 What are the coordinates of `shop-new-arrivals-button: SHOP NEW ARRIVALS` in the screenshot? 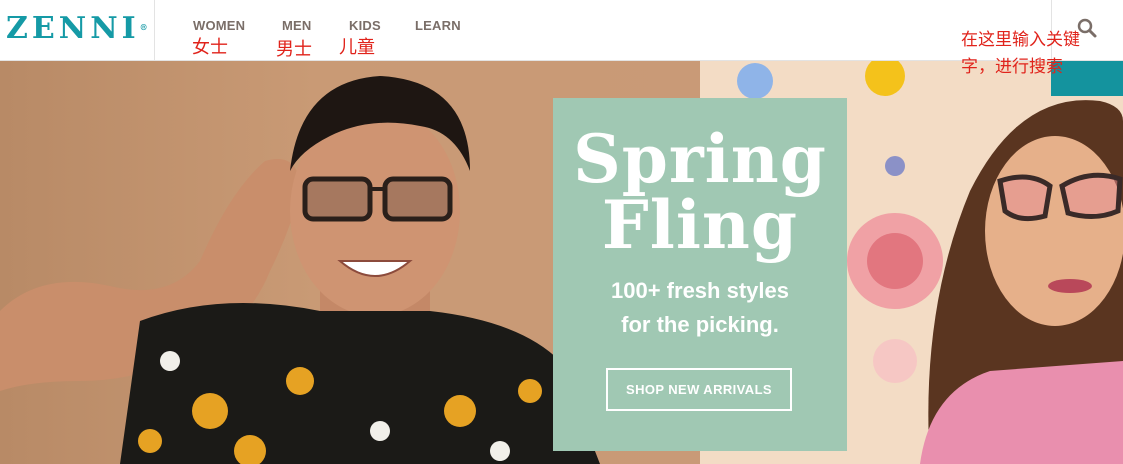 It's located at (699, 389).